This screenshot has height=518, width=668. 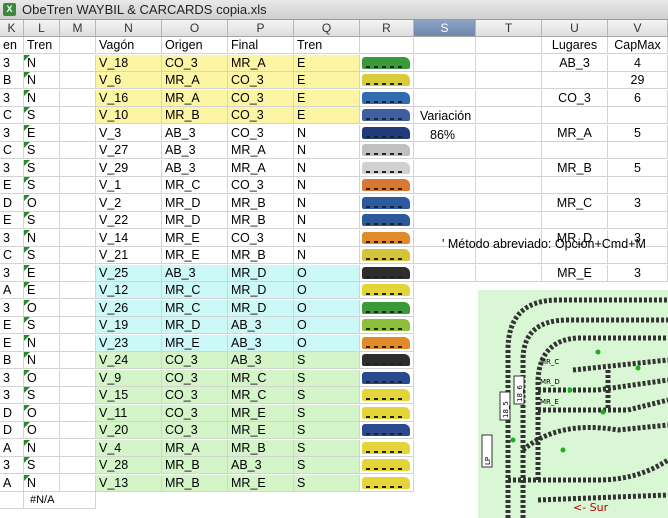 I want to click on cell-k: D, so click(x=12, y=413).